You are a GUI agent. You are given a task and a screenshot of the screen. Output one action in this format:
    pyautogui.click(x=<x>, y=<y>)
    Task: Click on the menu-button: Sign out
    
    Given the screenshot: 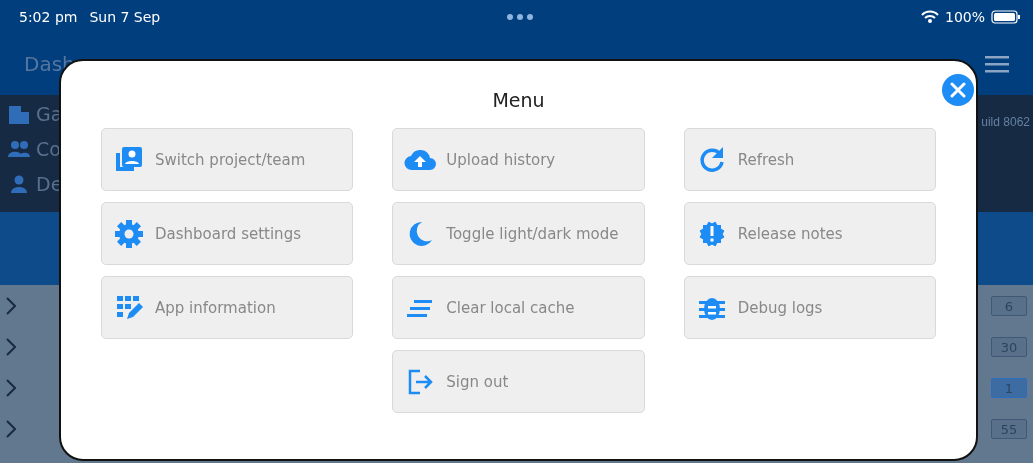 What is the action you would take?
    pyautogui.click(x=518, y=381)
    